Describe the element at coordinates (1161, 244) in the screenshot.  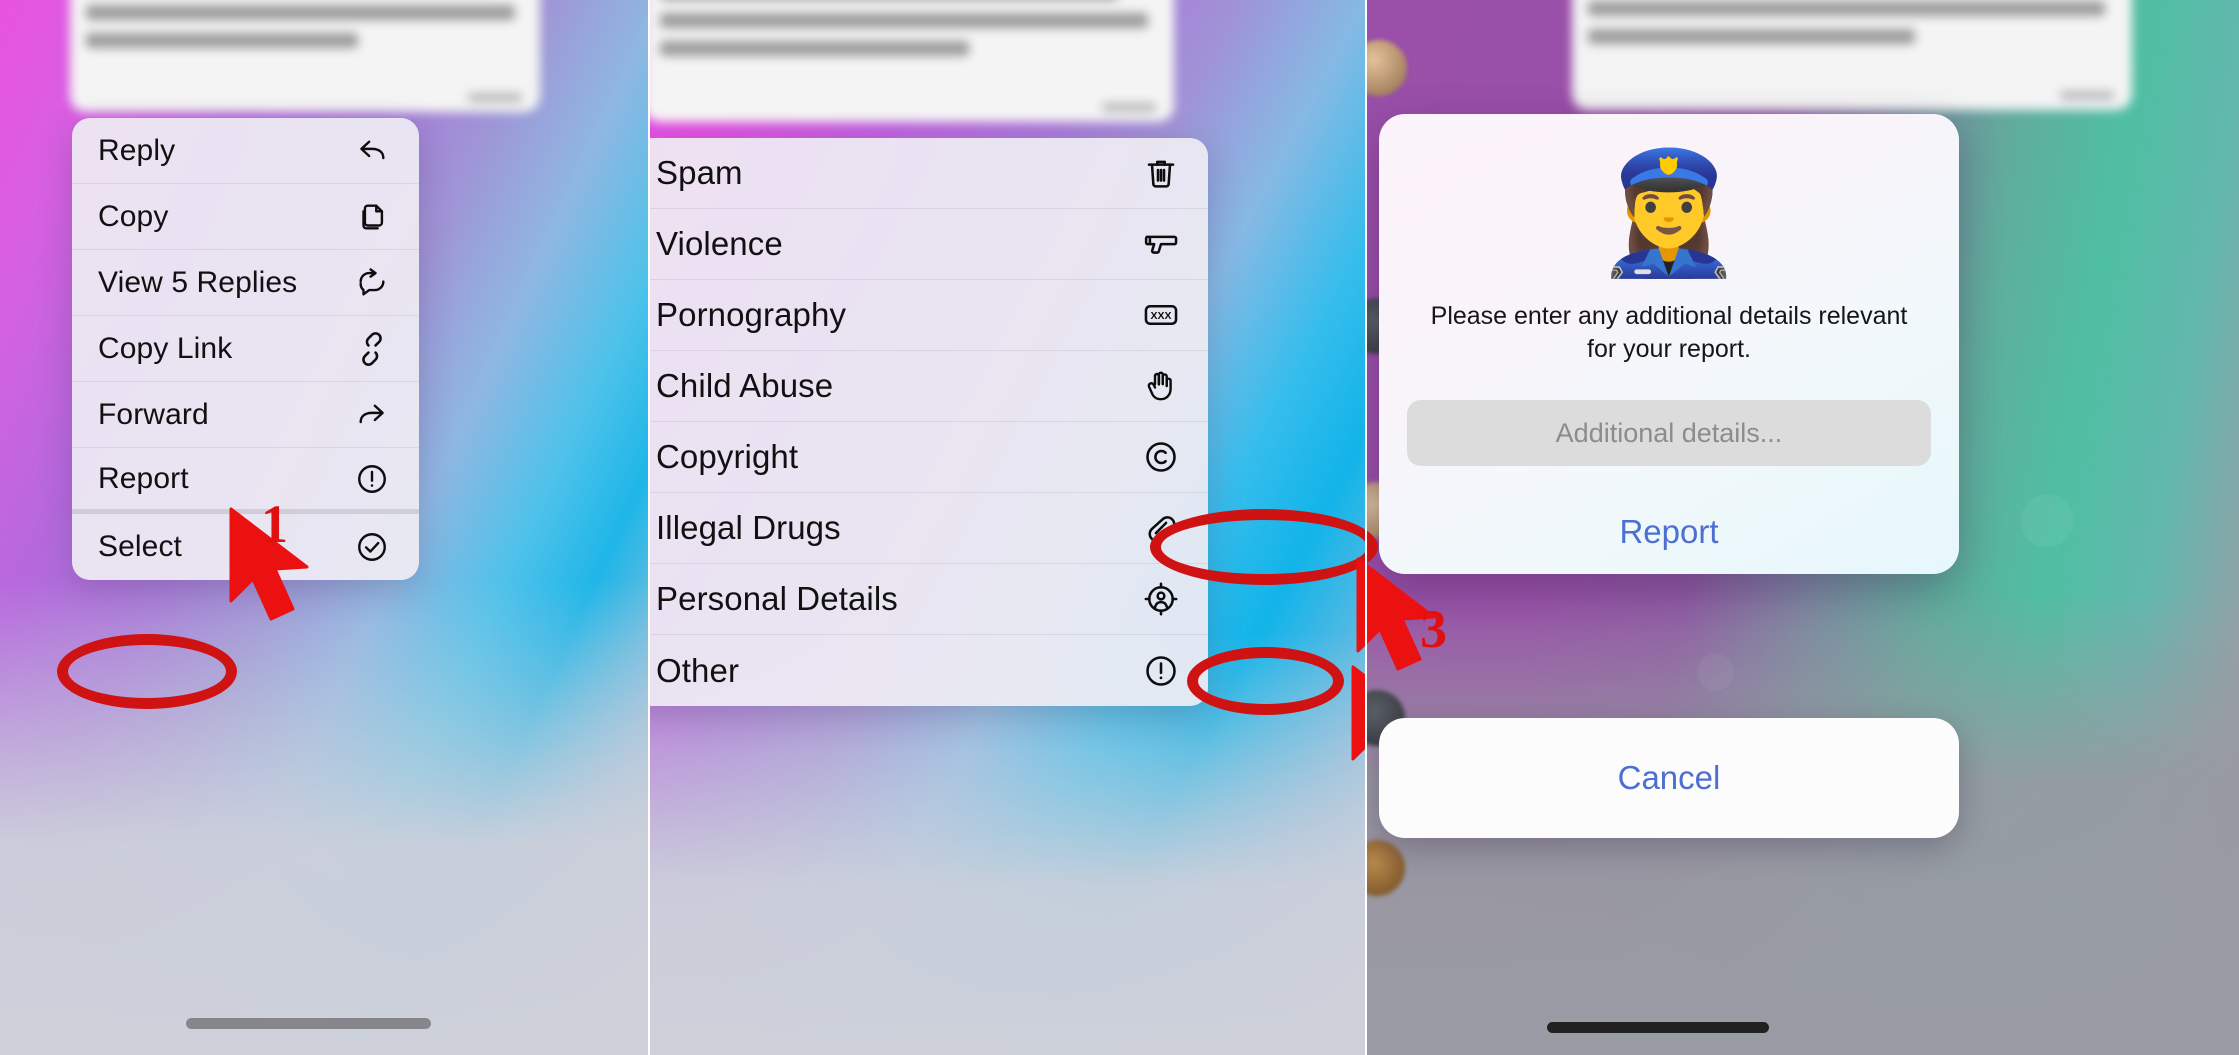
I see `gun-icon` at that location.